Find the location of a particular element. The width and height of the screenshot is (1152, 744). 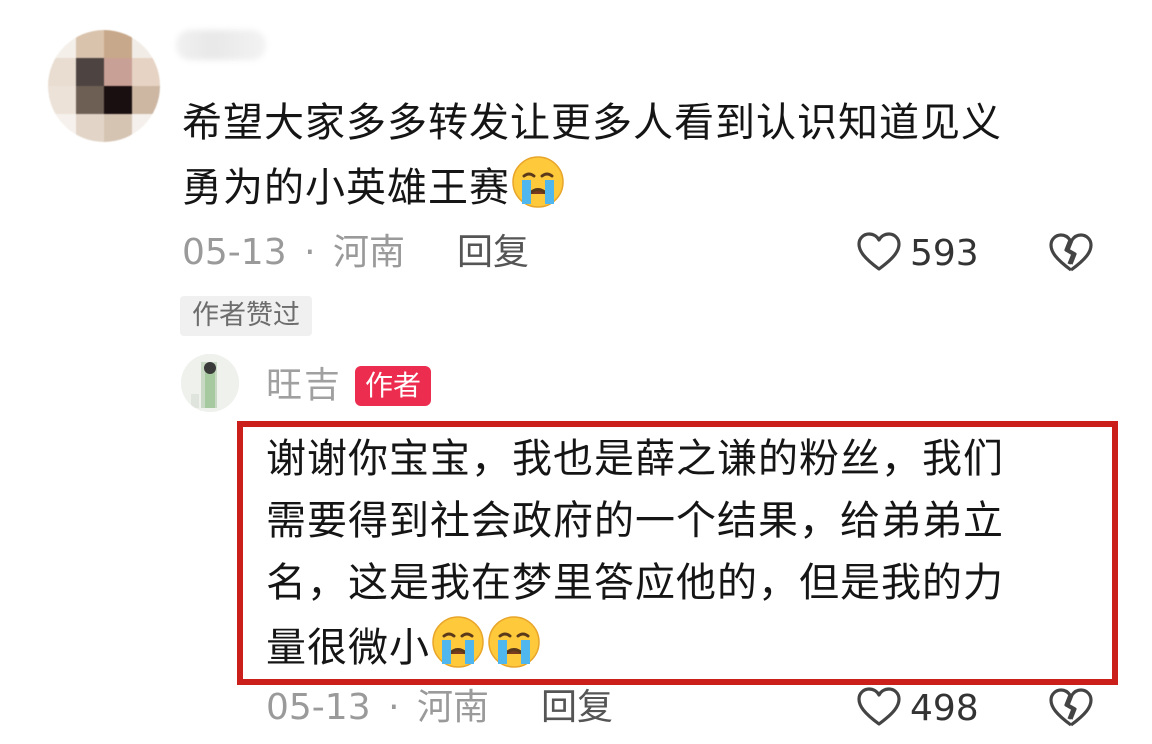

comment-date: 05-13 is located at coordinates (234, 252).